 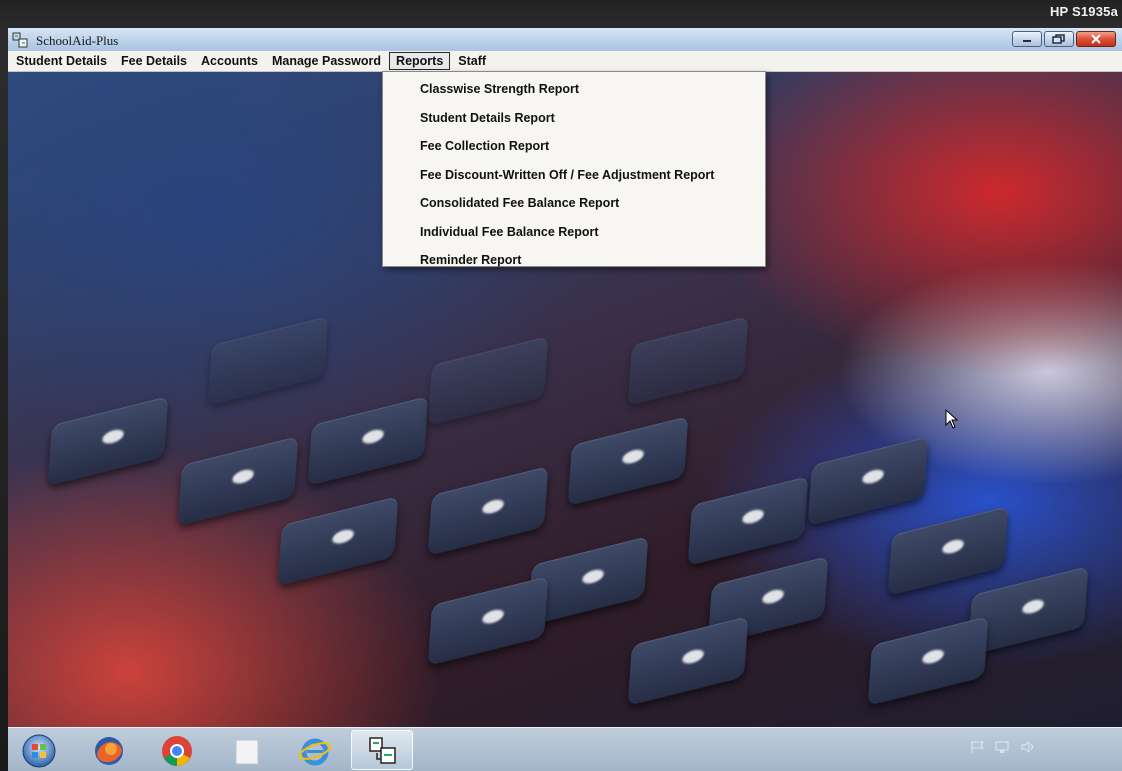 What do you see at coordinates (978, 747) in the screenshot?
I see `flag-icon` at bounding box center [978, 747].